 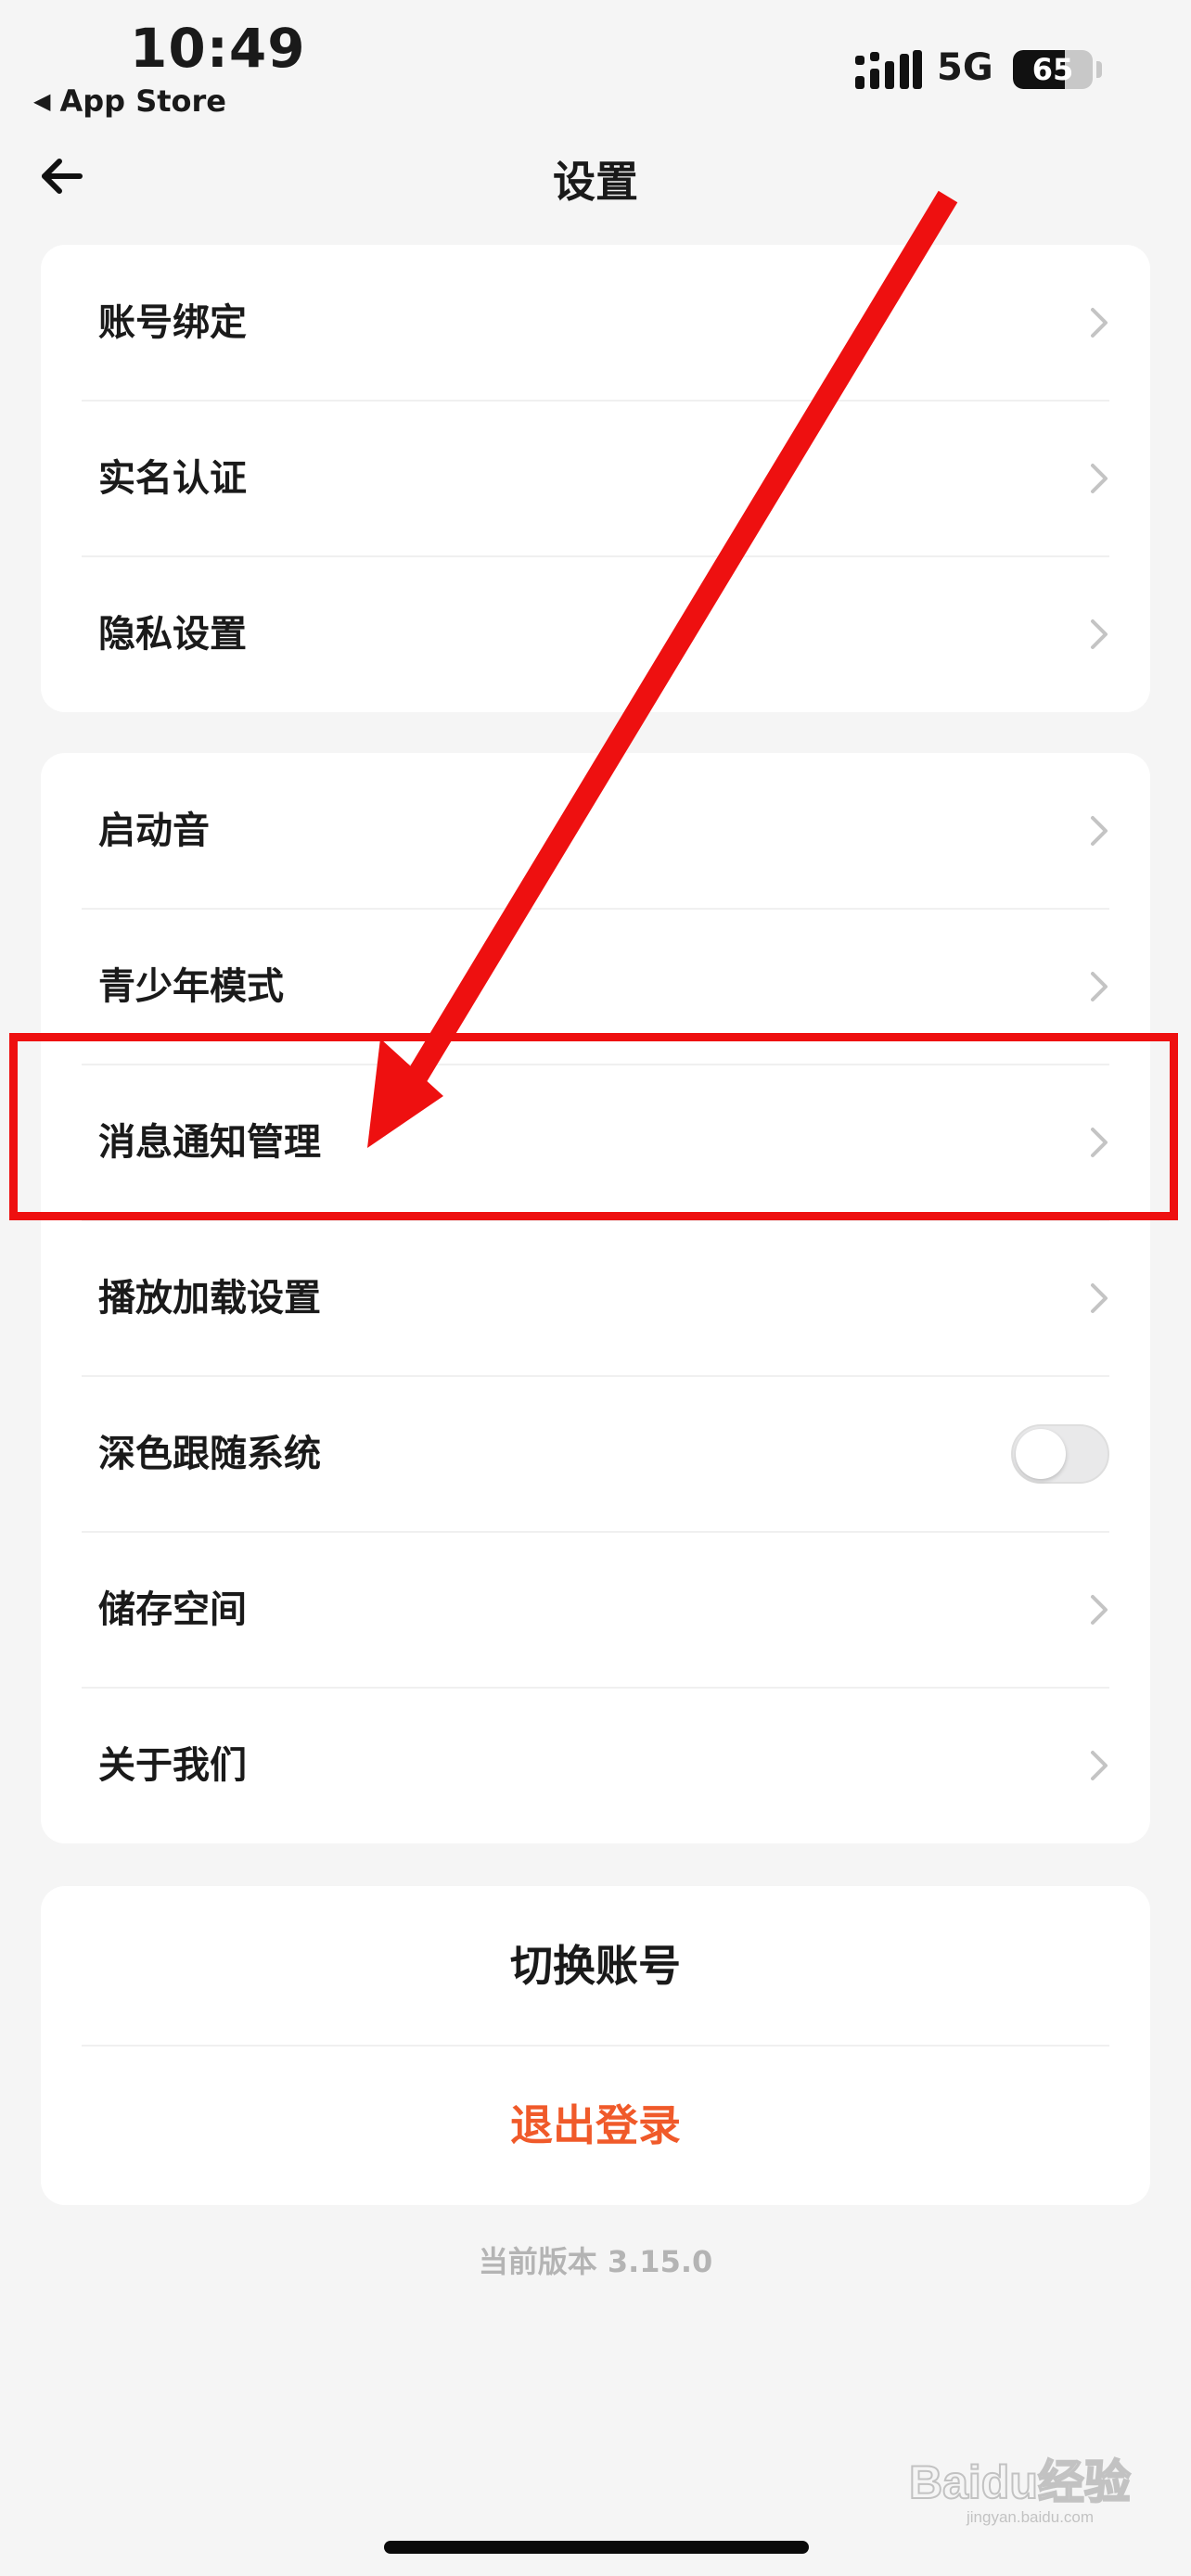 I want to click on dark-mode-follow-system-item: 深色跟随系统, so click(x=595, y=1454).